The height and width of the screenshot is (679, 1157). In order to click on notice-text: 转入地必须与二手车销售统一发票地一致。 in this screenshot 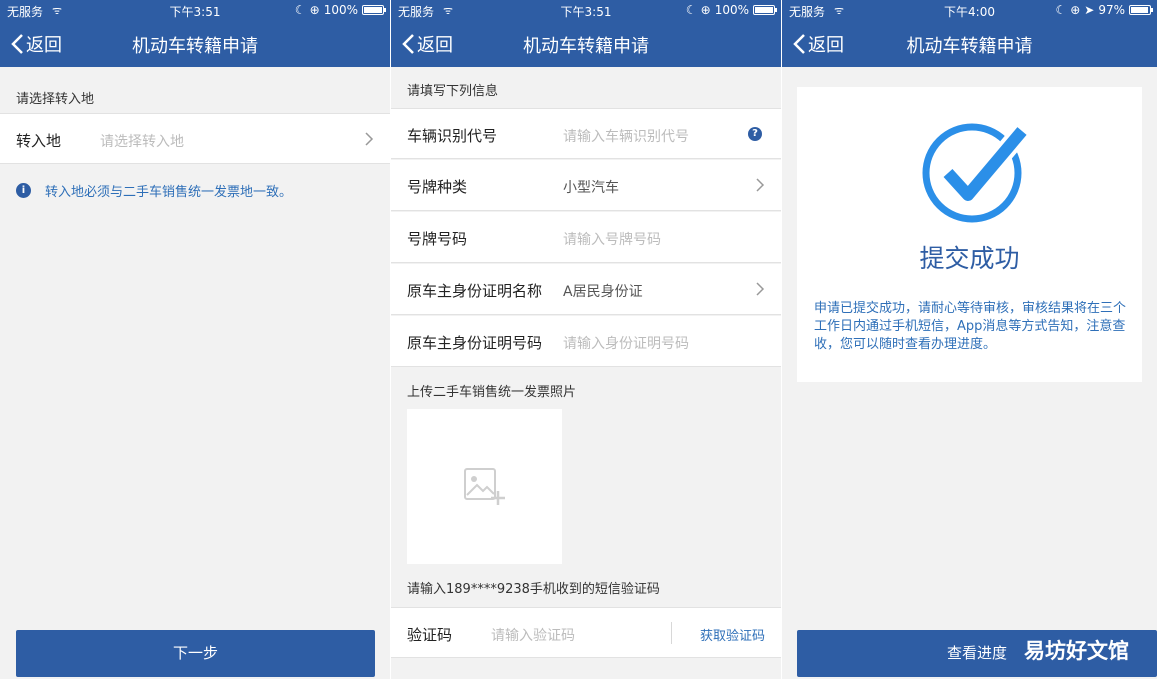, I will do `click(169, 192)`.